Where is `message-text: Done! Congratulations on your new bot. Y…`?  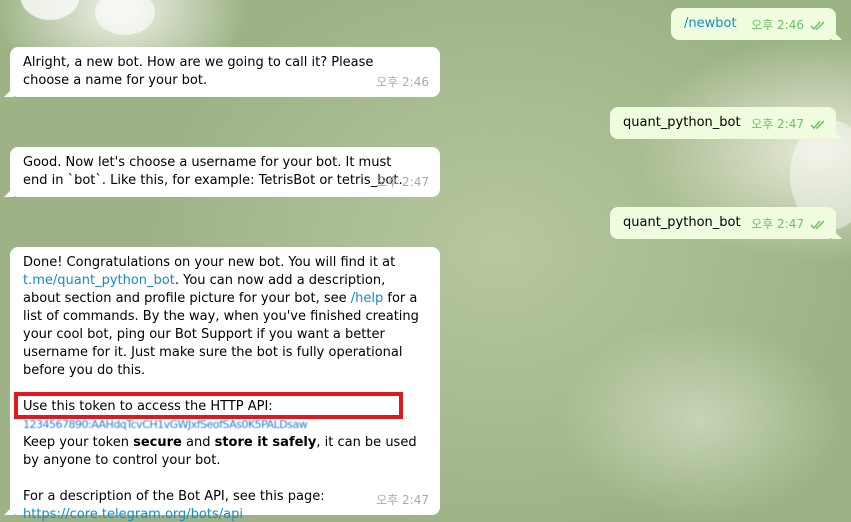 message-text: Done! Congratulations on your new bot. Y… is located at coordinates (209, 262).